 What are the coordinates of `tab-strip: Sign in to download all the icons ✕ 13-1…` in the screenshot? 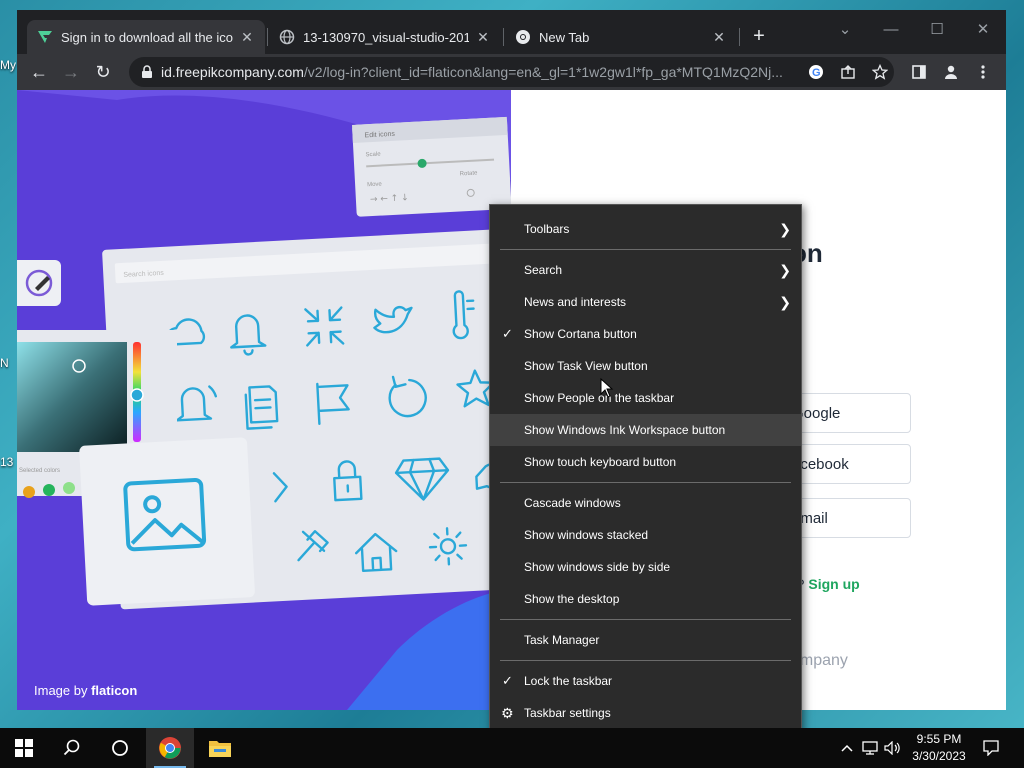 It's located at (511, 32).